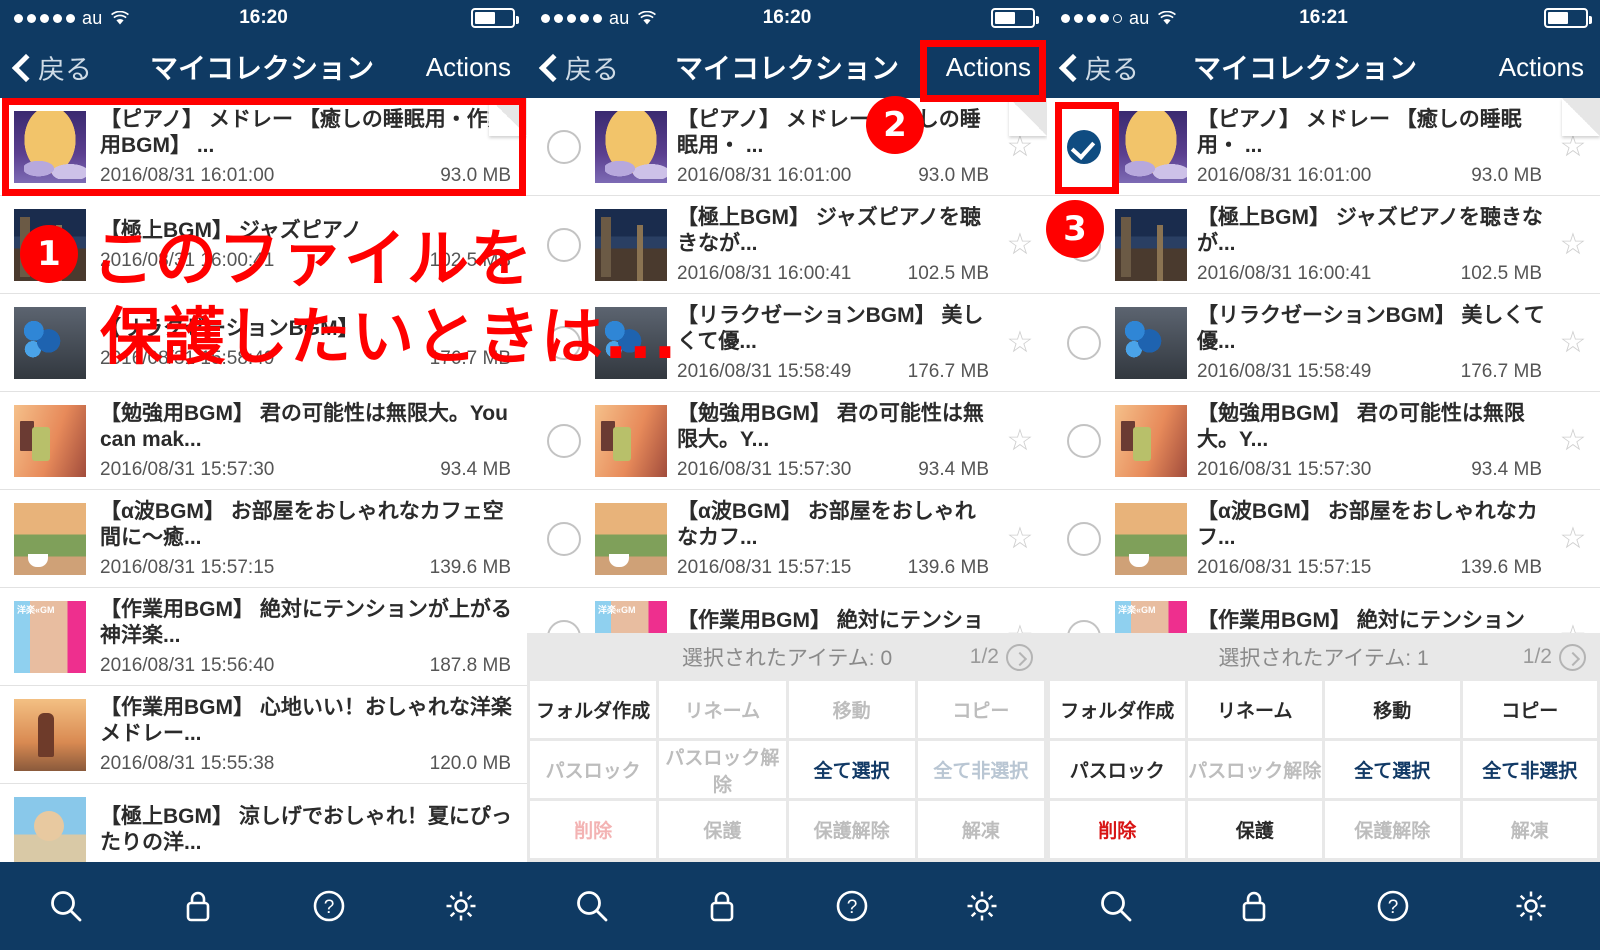 This screenshot has width=1600, height=950. I want to click on status-left-3: au, so click(1118, 18).